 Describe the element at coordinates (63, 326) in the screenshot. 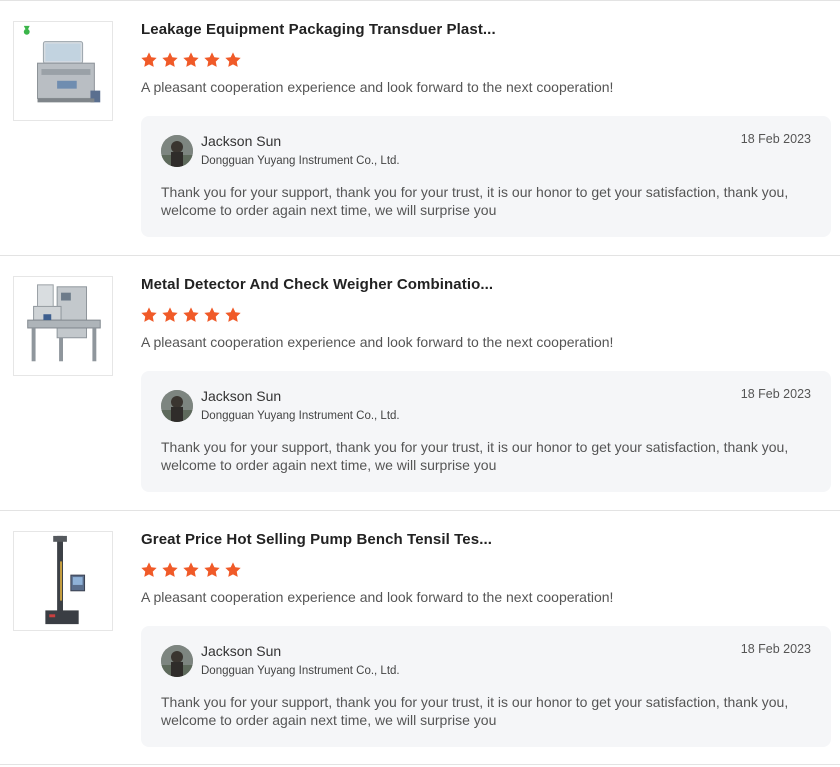

I see `product-image-metal-detector` at that location.